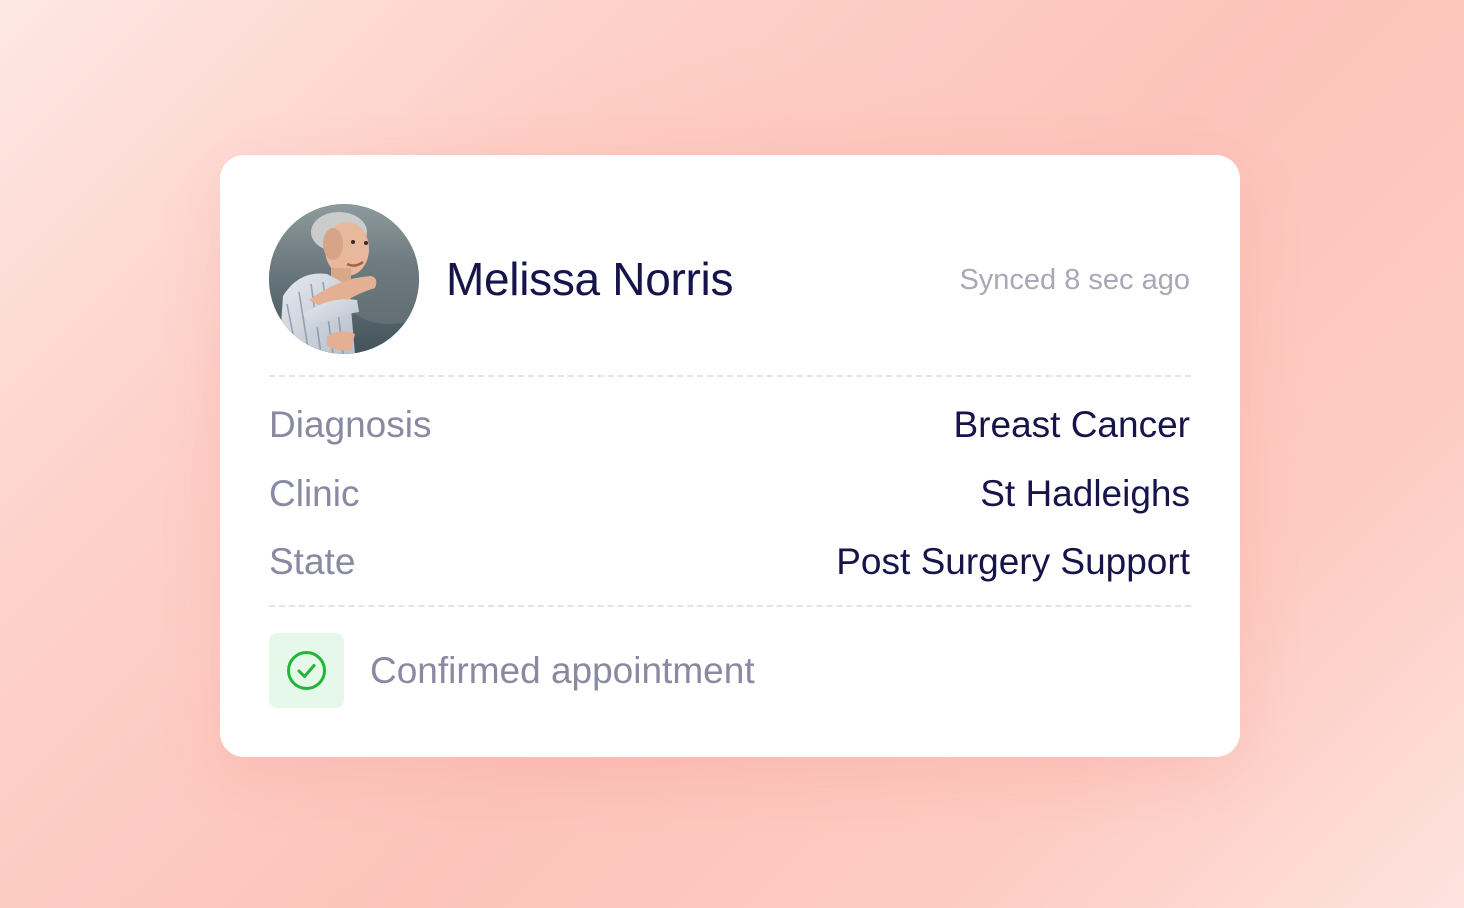 This screenshot has height=908, width=1464. Describe the element at coordinates (312, 561) in the screenshot. I see `detail-label: State` at that location.